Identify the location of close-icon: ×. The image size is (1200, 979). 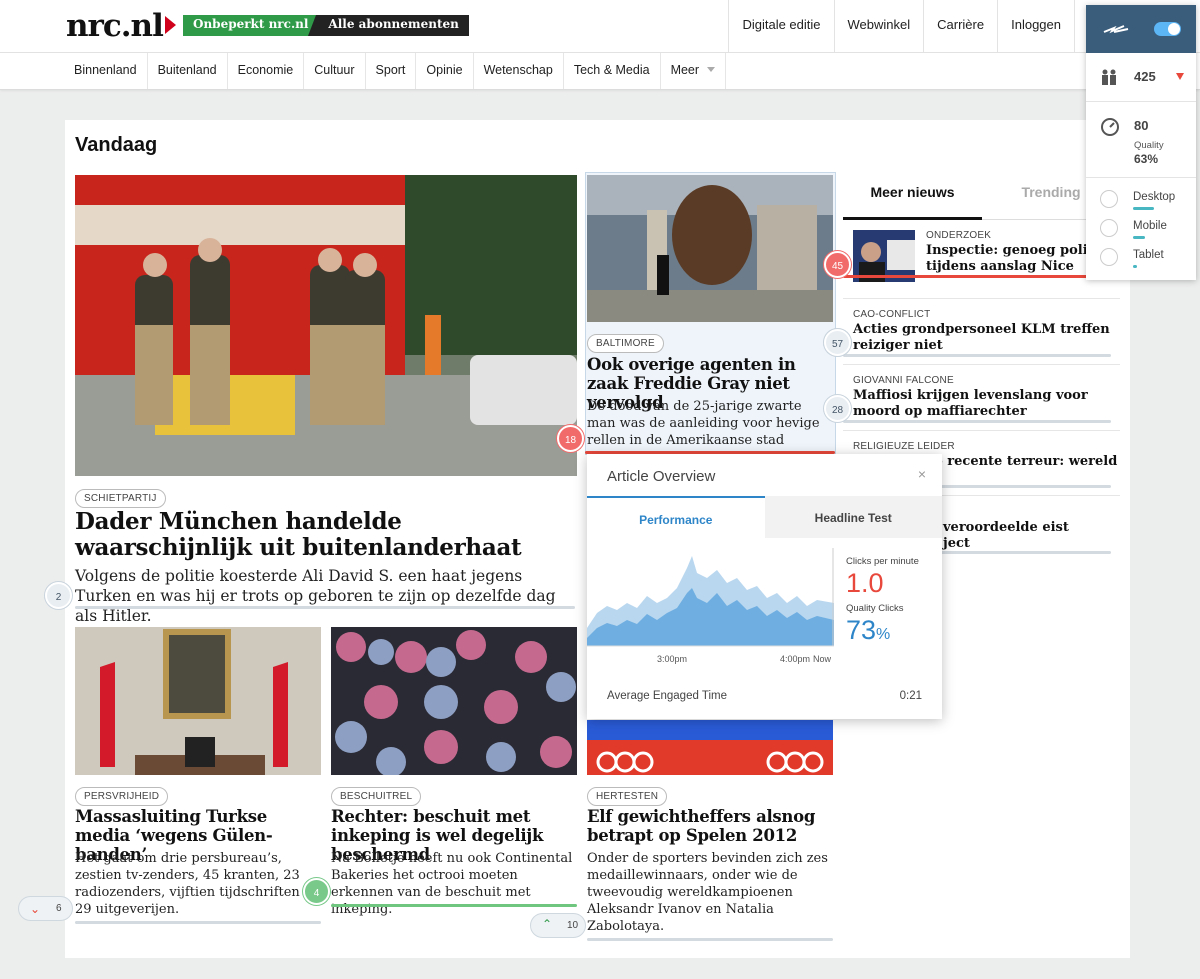
(922, 474).